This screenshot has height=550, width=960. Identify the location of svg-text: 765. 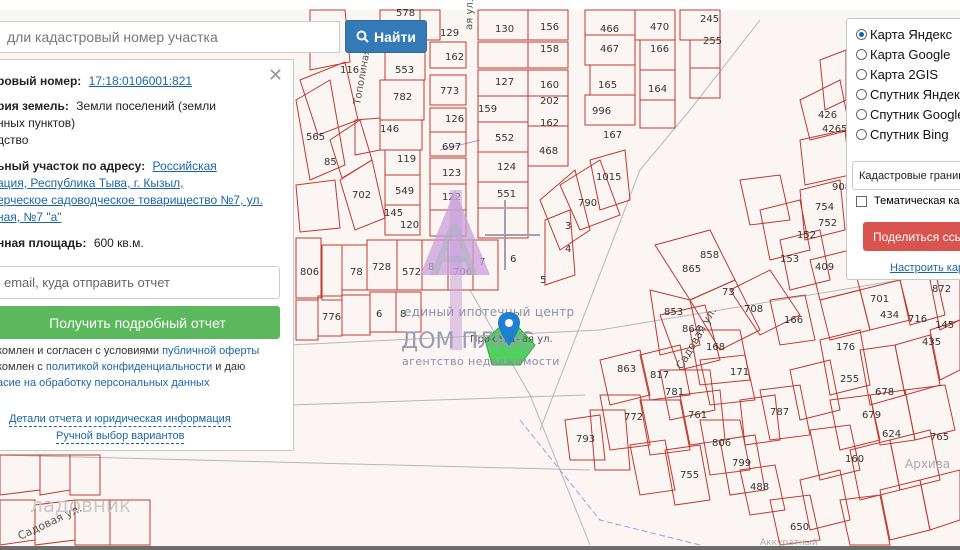
(939, 437).